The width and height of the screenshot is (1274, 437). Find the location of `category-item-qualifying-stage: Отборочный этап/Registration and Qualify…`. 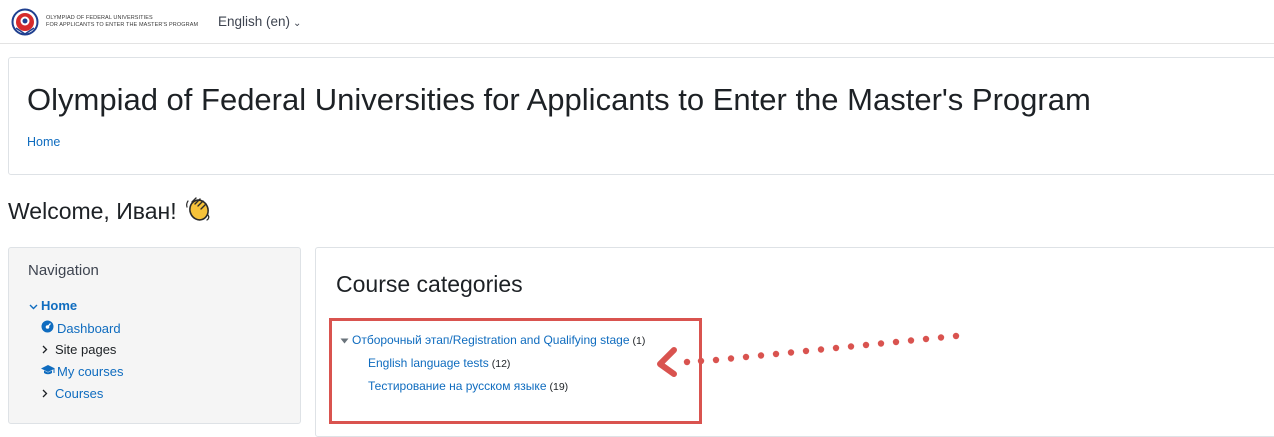

category-item-qualifying-stage: Отборочный этап/Registration and Qualify… is located at coordinates (492, 340).